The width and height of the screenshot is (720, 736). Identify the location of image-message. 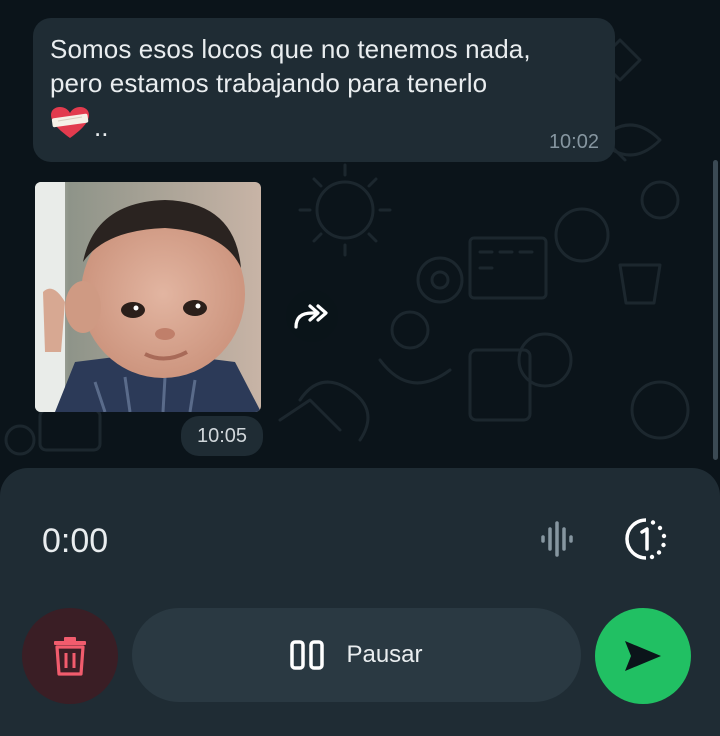
(148, 297).